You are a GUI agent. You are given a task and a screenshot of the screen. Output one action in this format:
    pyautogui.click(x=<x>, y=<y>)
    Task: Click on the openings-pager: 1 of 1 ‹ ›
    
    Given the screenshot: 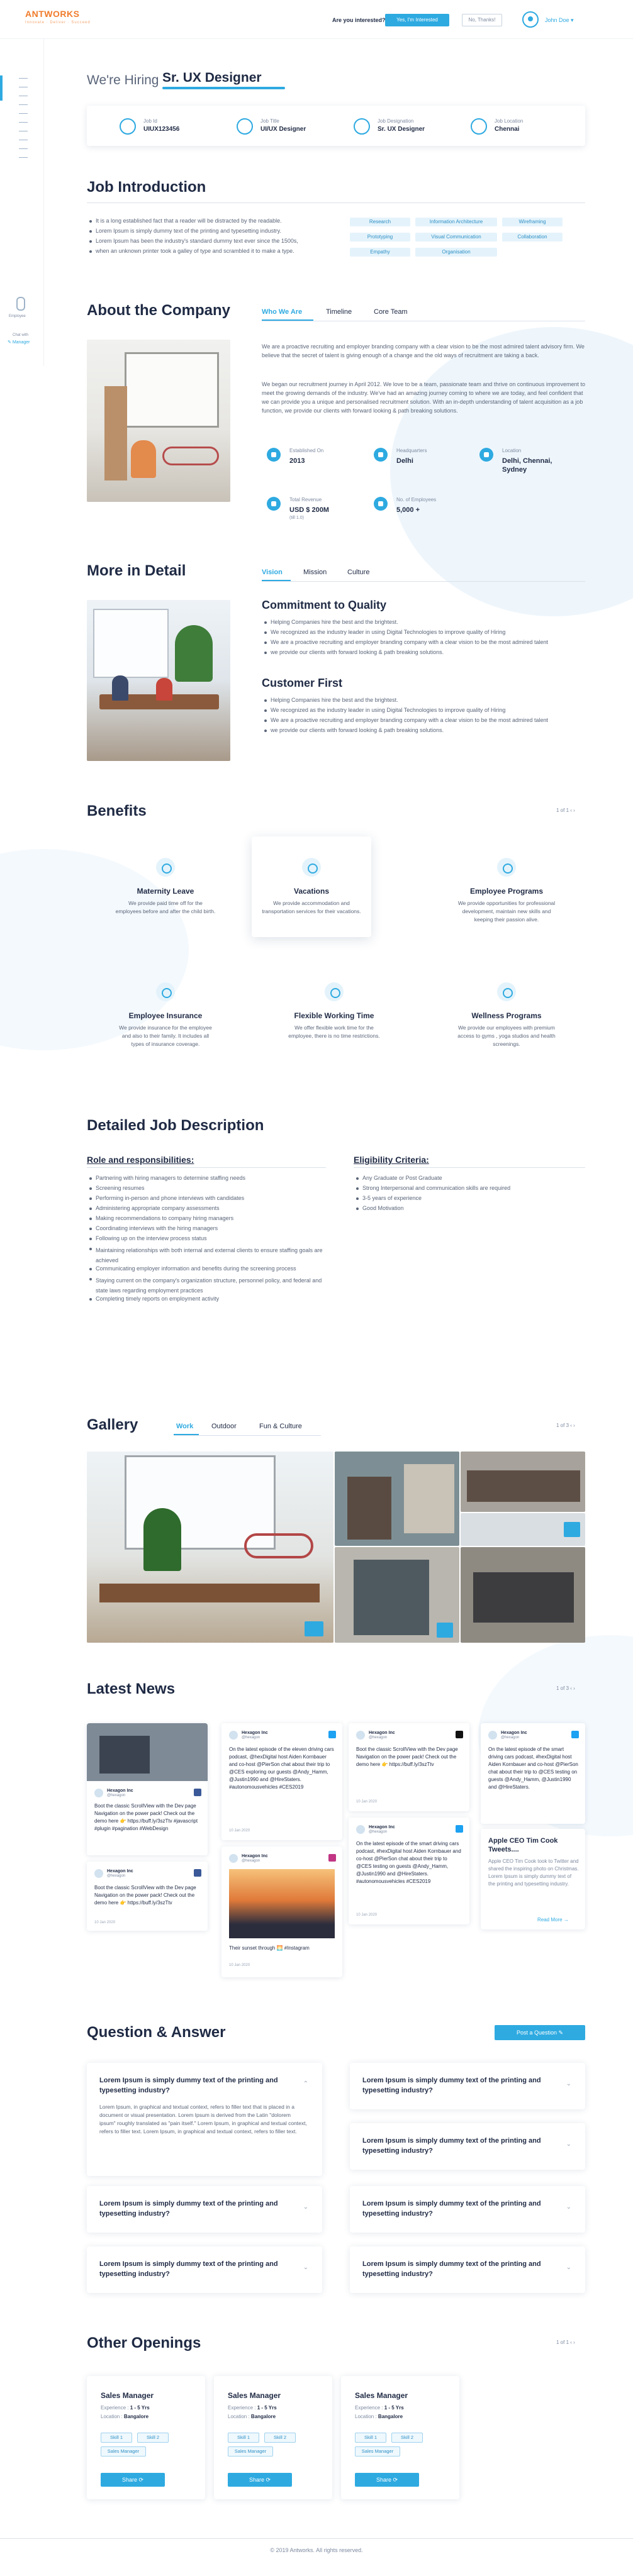 What is the action you would take?
    pyautogui.click(x=565, y=2342)
    